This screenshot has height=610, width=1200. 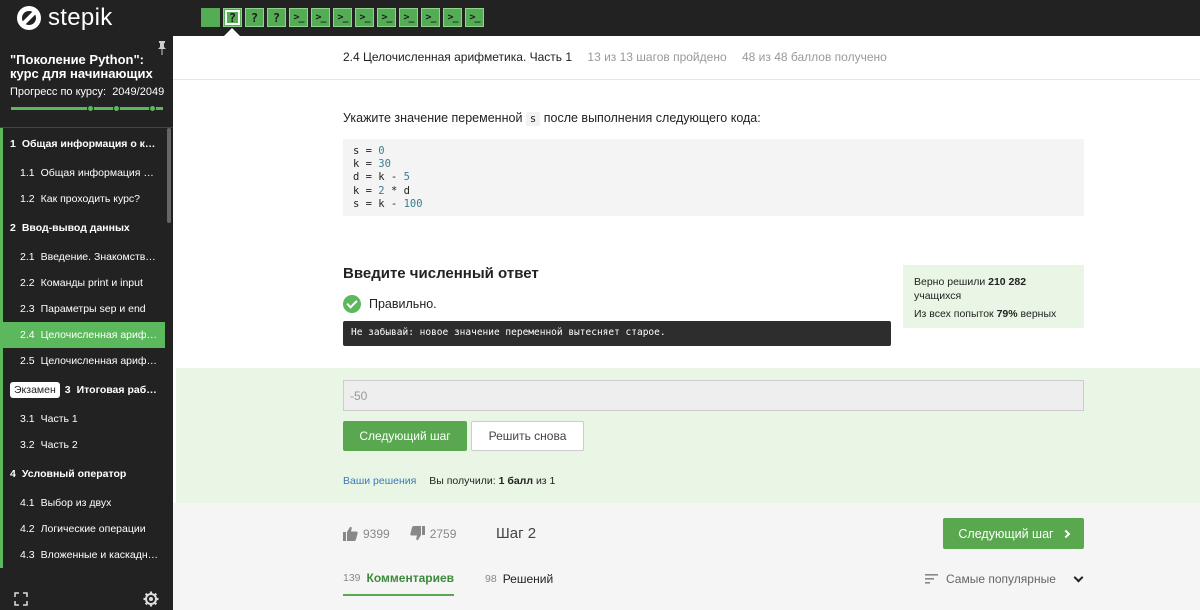 What do you see at coordinates (86, 598) in the screenshot?
I see `sidebar-footer` at bounding box center [86, 598].